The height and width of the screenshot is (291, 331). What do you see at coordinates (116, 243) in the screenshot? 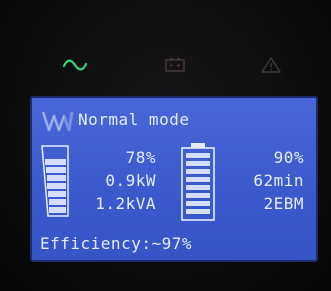
I see `efficiency-readout: Efficiency:~97%` at bounding box center [116, 243].